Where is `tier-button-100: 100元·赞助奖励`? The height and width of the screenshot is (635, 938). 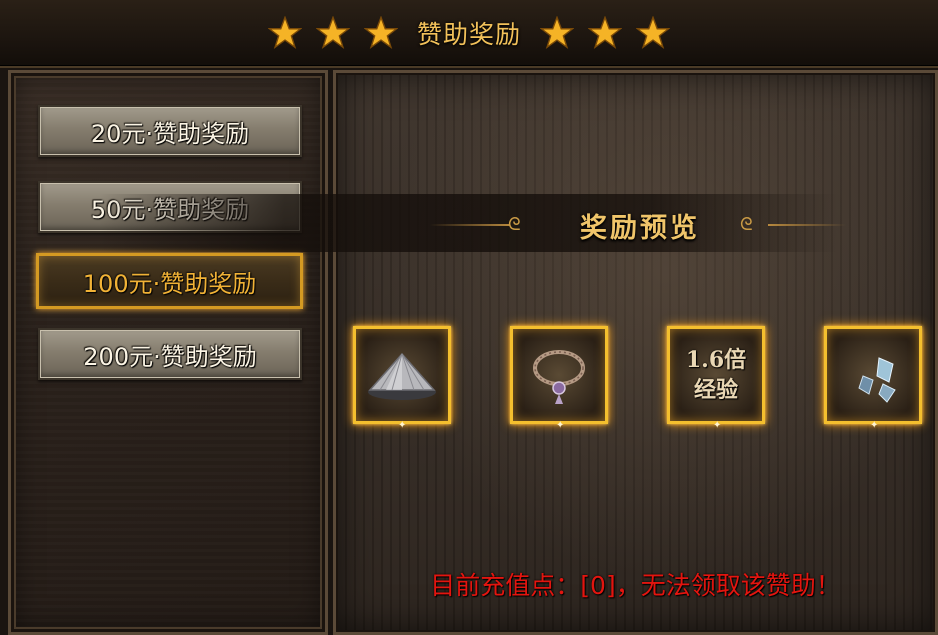 tier-button-100: 100元·赞助奖励 is located at coordinates (169, 281).